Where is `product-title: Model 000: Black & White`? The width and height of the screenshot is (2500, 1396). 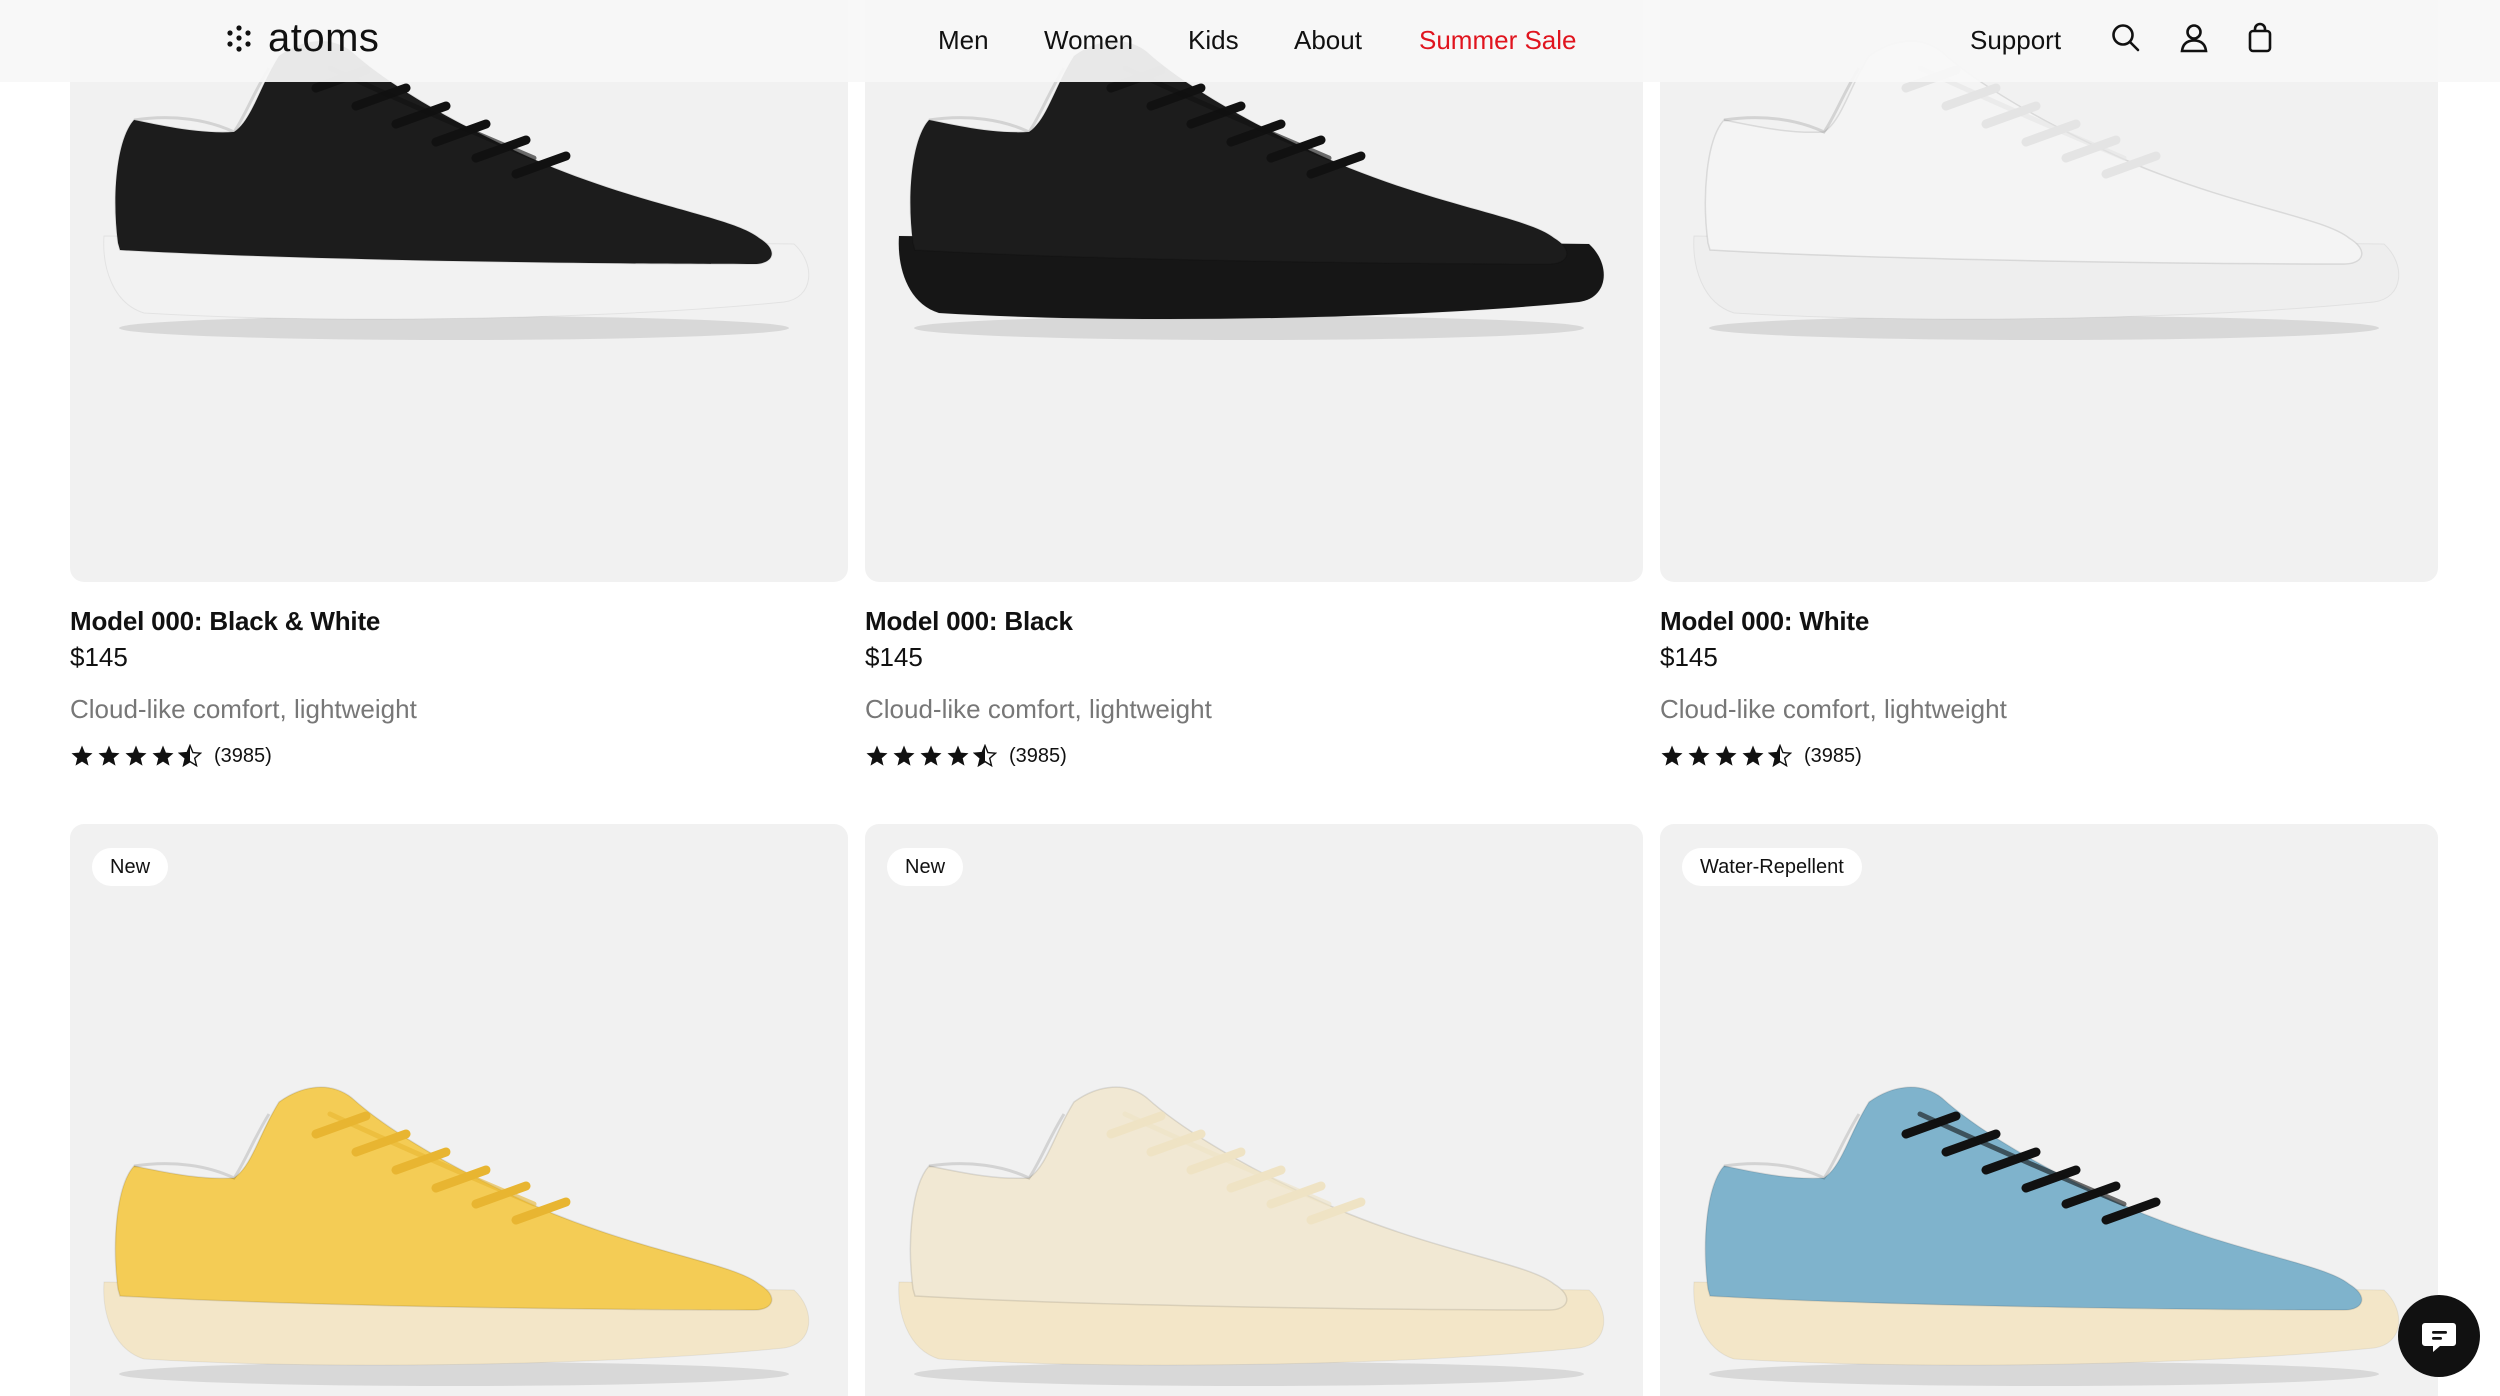 product-title: Model 000: Black & White is located at coordinates (459, 621).